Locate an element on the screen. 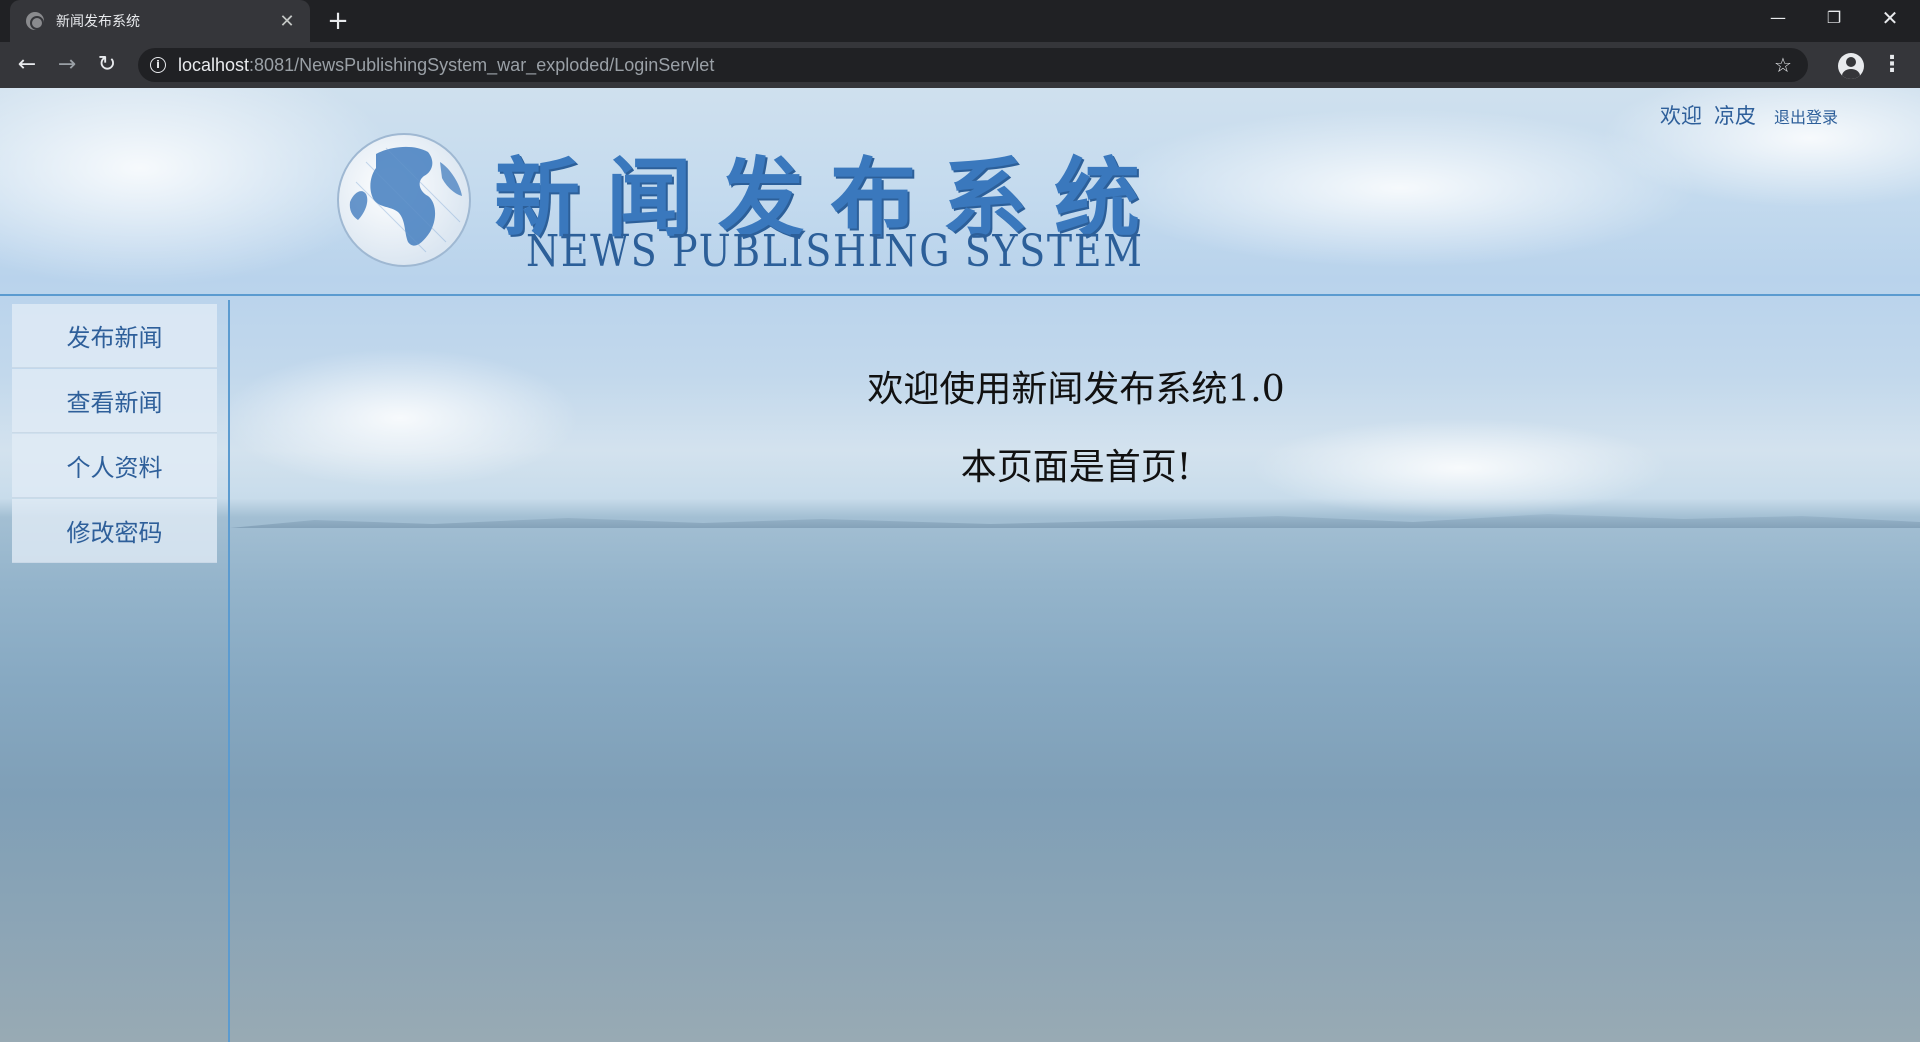 The height and width of the screenshot is (1042, 1920). profile-avatar-icon is located at coordinates (1851, 66).